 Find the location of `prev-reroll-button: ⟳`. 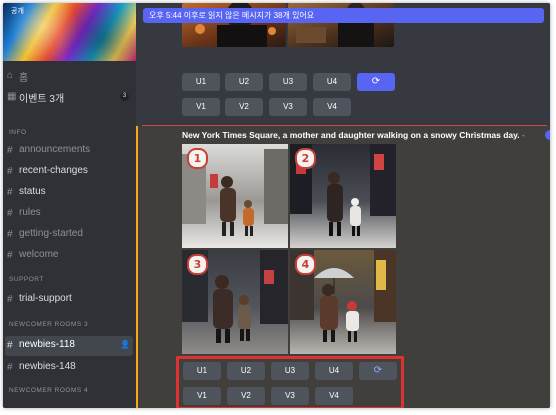

prev-reroll-button: ⟳ is located at coordinates (376, 82).